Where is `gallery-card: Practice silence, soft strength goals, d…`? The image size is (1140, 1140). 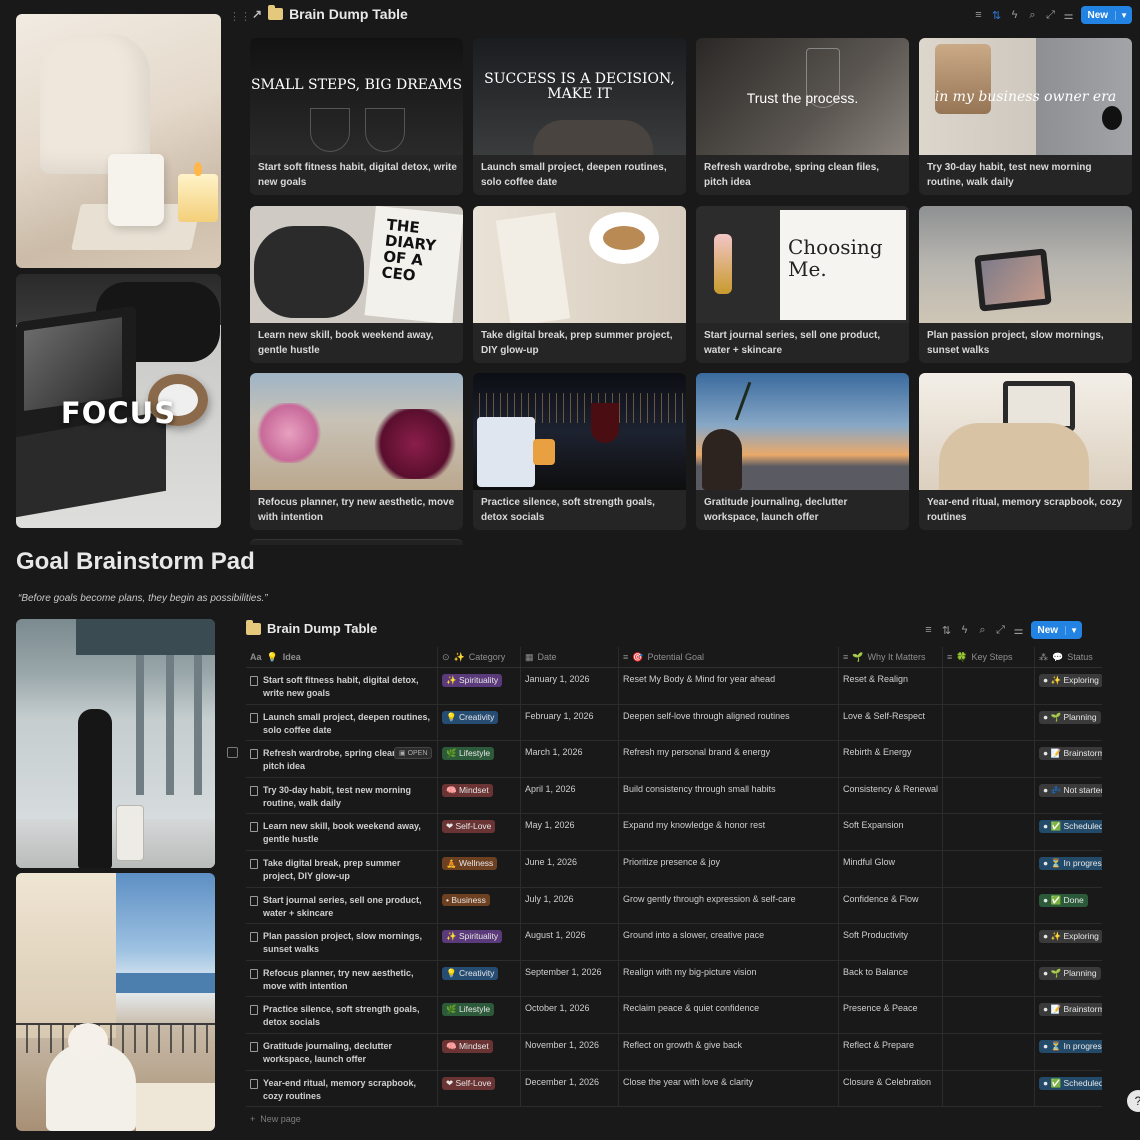 gallery-card: Practice silence, soft strength goals, d… is located at coordinates (579, 451).